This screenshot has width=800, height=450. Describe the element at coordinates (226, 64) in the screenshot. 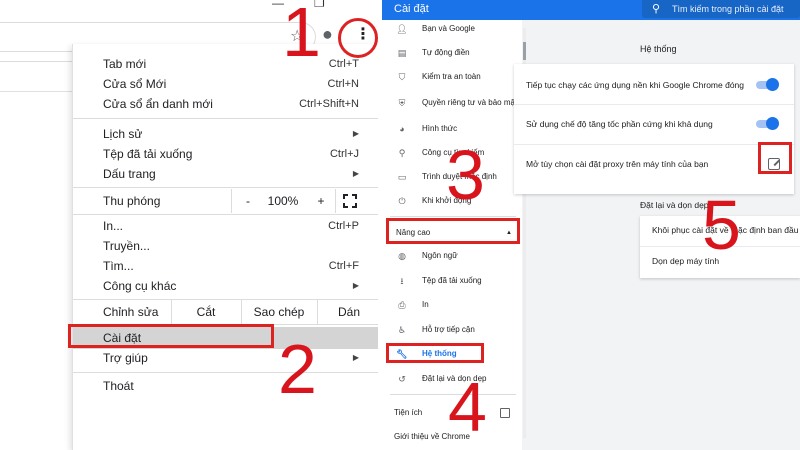

I see `menu-item-new-tab: Tab mới Ctrl+T` at that location.